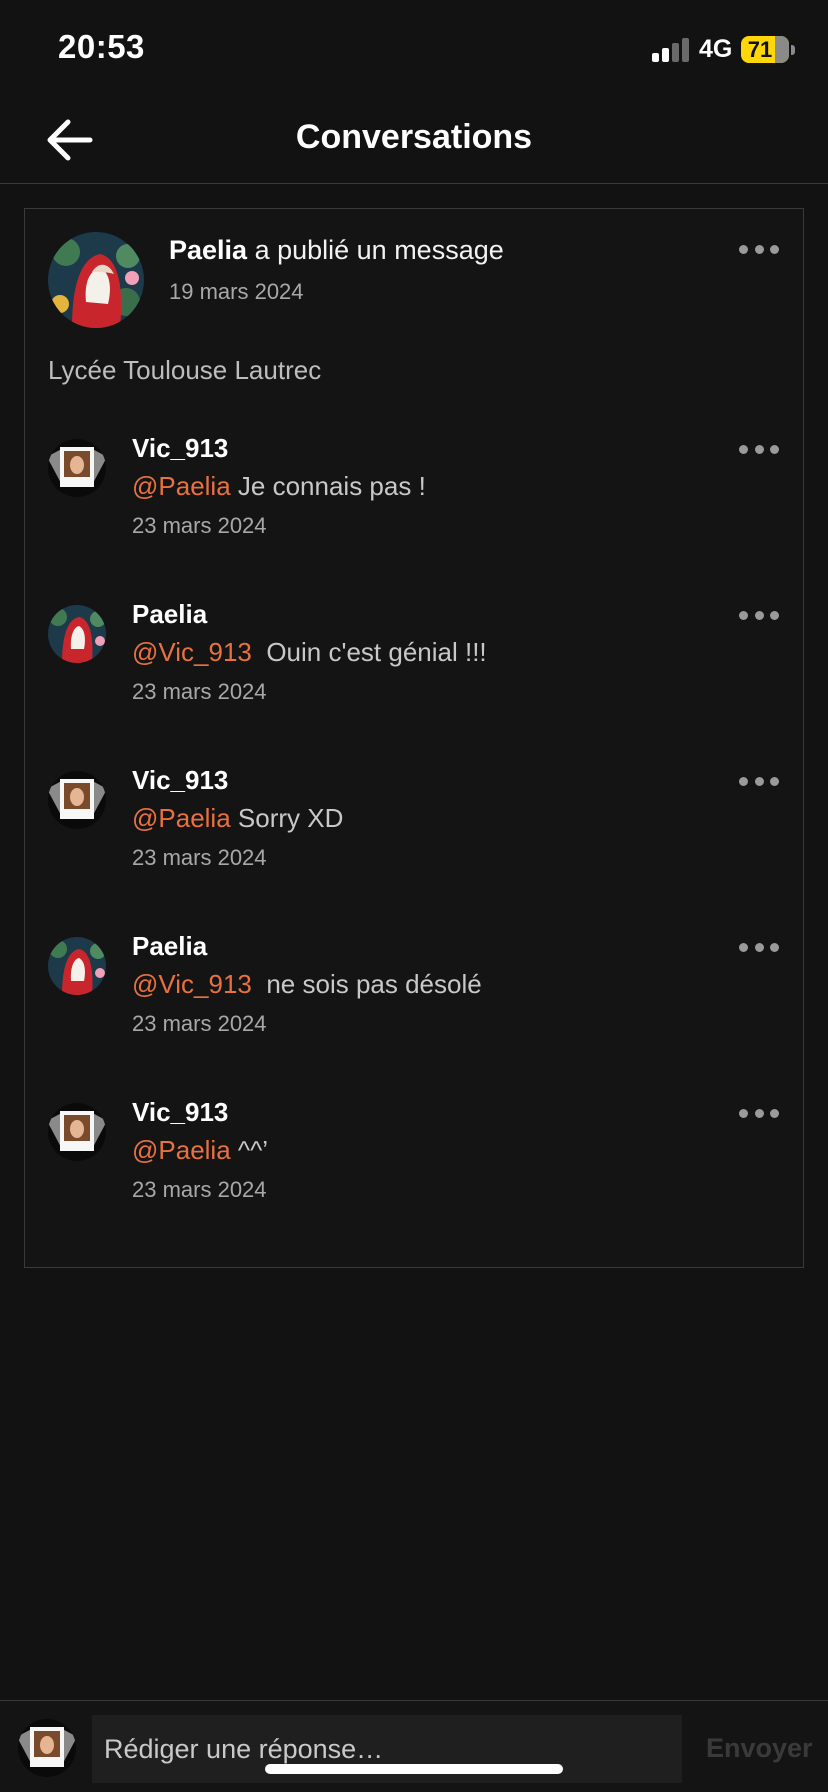 The height and width of the screenshot is (1792, 828). Describe the element at coordinates (414, 137) in the screenshot. I see `page-title: Conversations` at that location.